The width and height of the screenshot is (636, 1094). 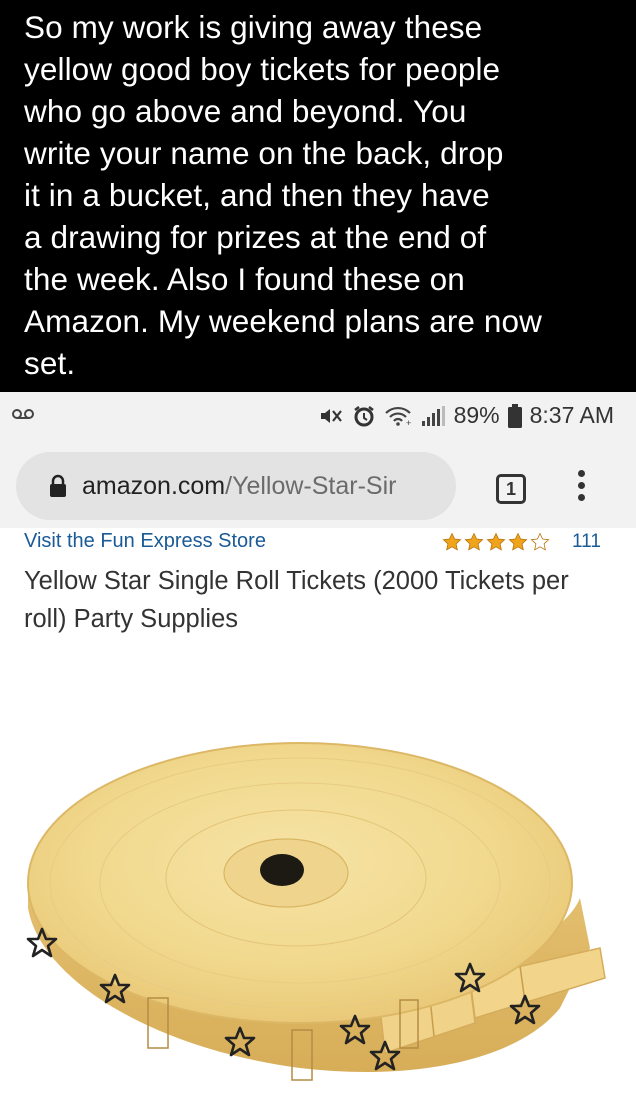 I want to click on lock-icon, so click(x=58, y=485).